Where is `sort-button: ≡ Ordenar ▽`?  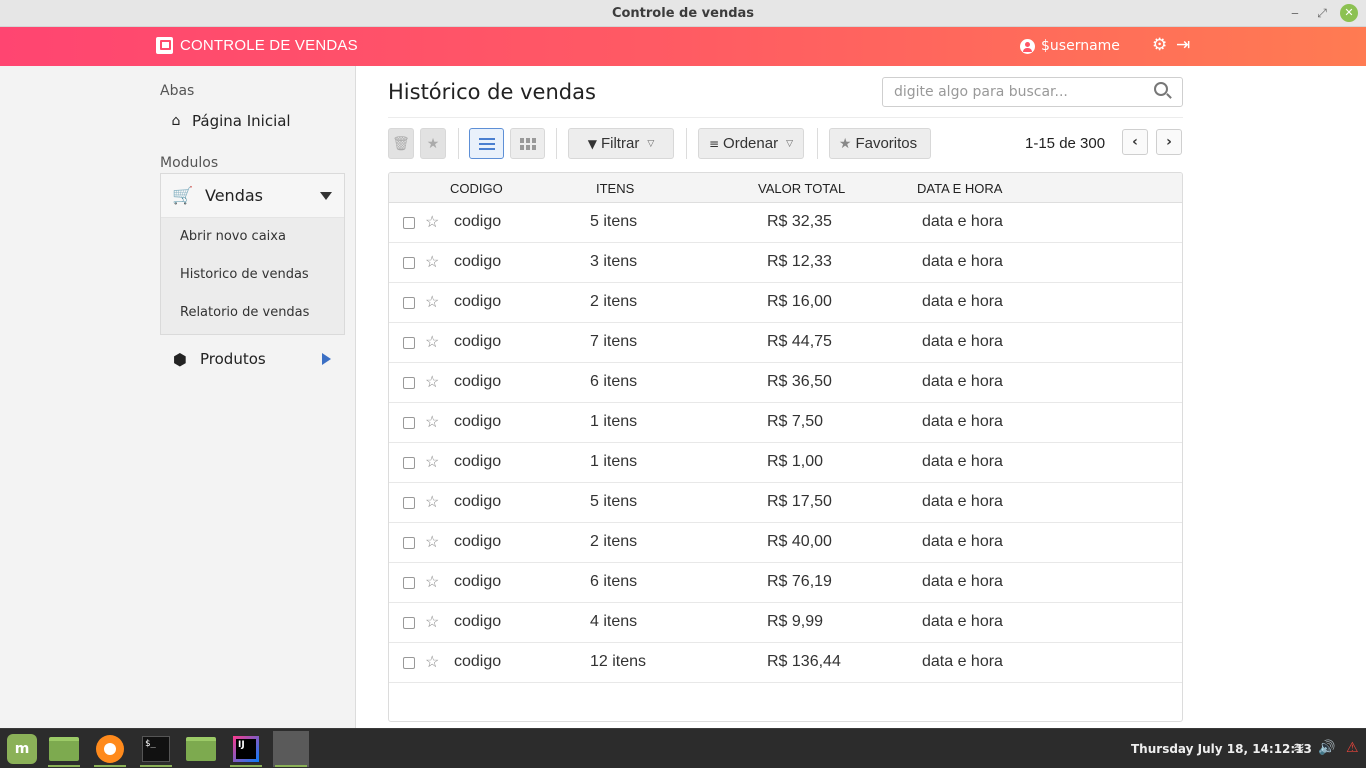 sort-button: ≡ Ordenar ▽ is located at coordinates (751, 143).